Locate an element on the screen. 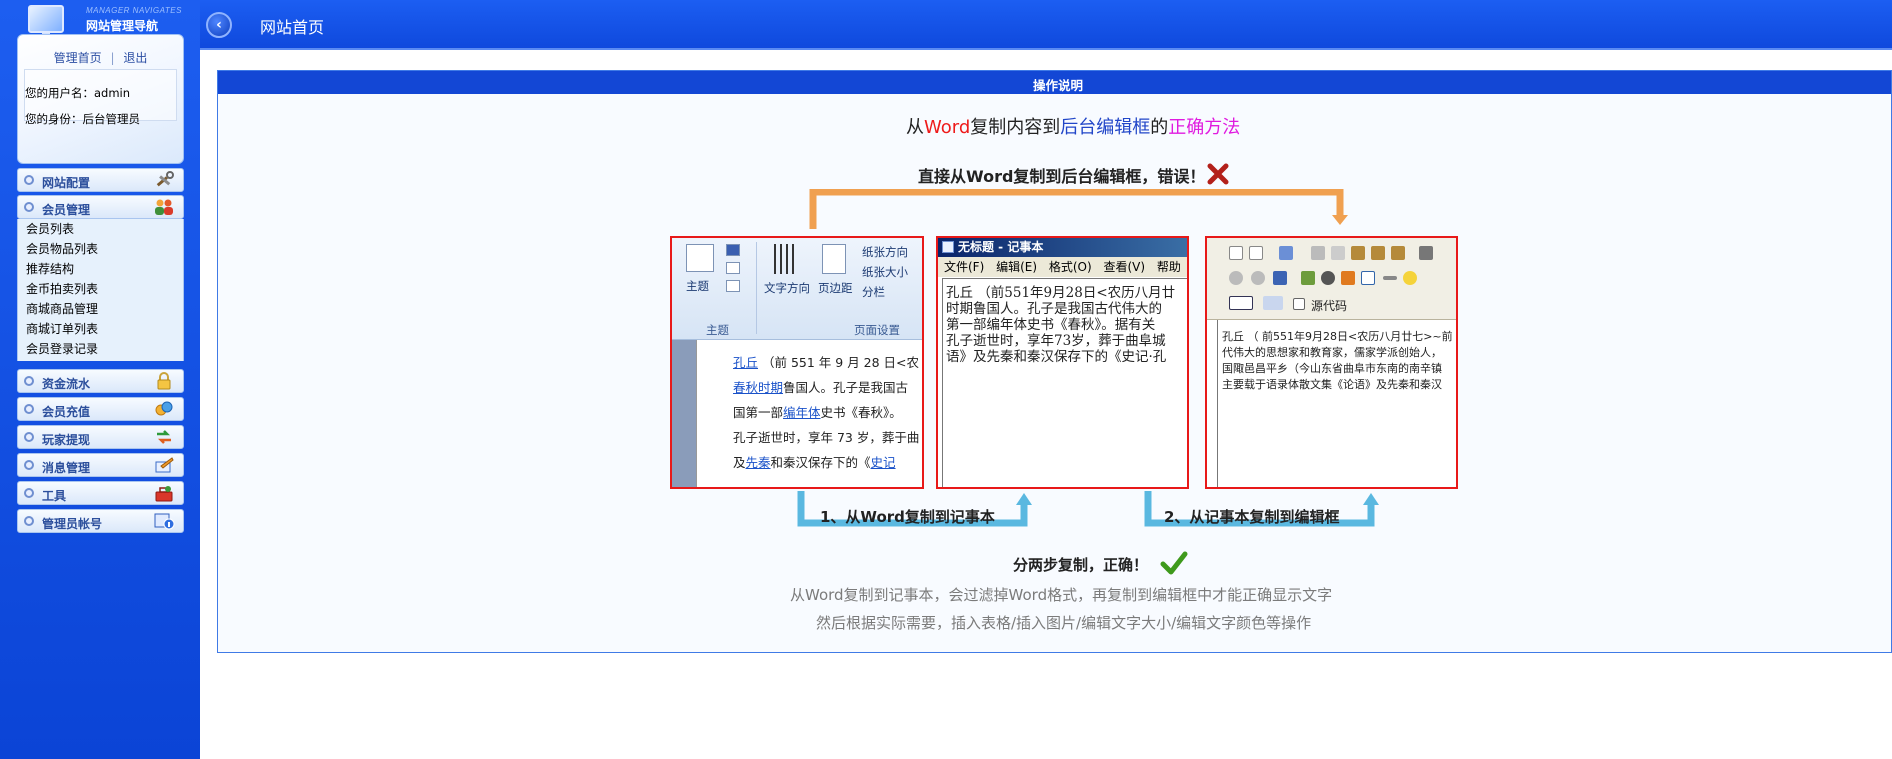 This screenshot has width=1892, height=759. step1-label: 1、从Word复制到记事本 is located at coordinates (907, 517).